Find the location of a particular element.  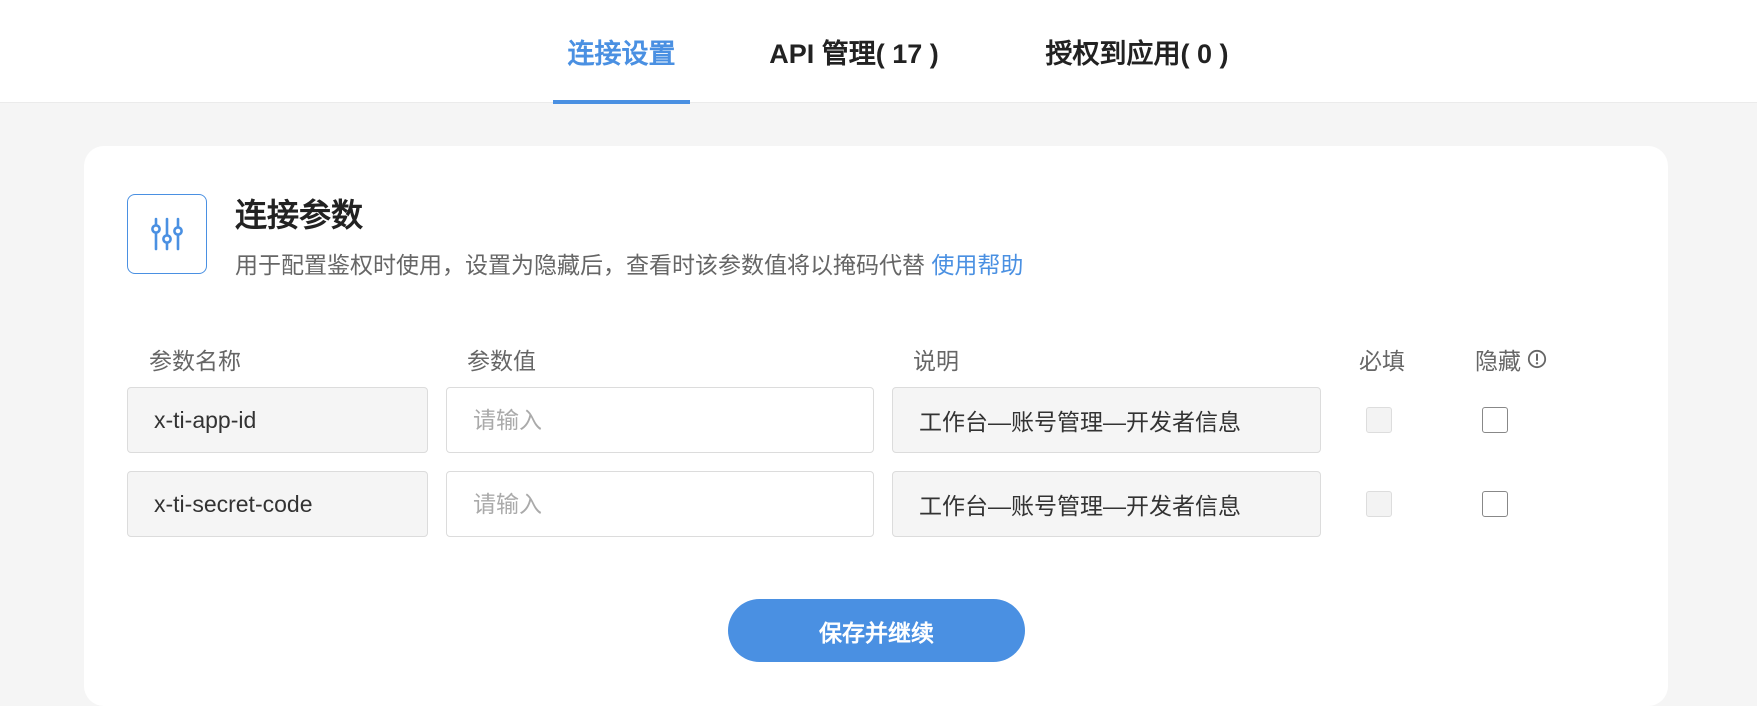

help-link: 使用帮助 is located at coordinates (977, 265).